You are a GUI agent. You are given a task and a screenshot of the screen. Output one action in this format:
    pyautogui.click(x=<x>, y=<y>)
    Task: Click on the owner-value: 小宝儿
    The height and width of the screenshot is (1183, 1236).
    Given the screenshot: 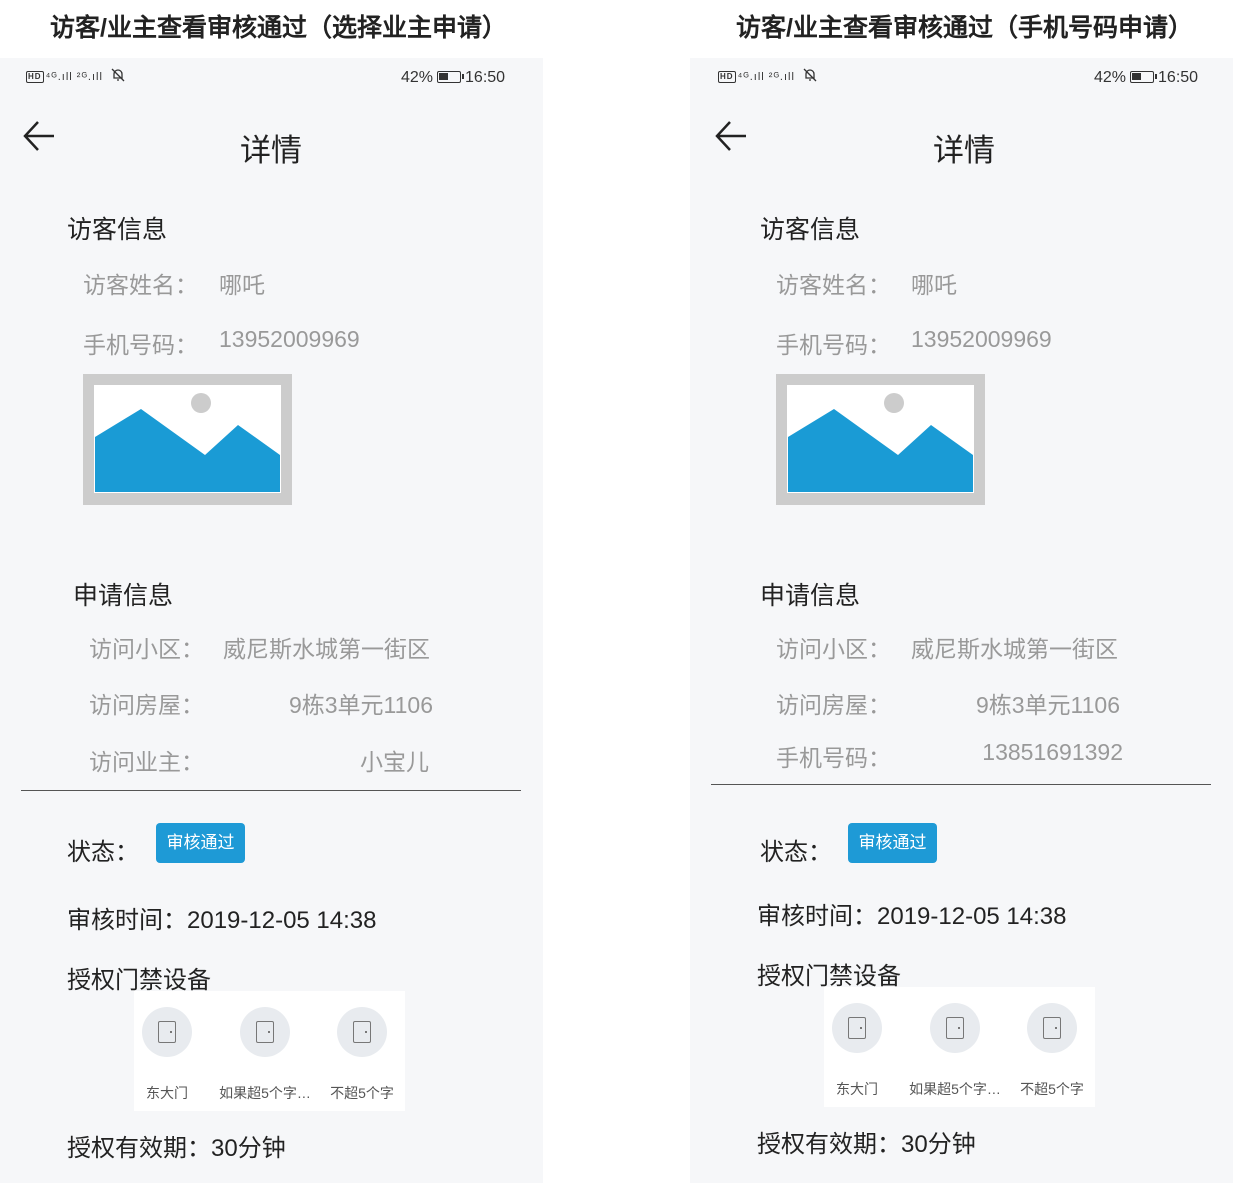 What is the action you would take?
    pyautogui.click(x=394, y=762)
    